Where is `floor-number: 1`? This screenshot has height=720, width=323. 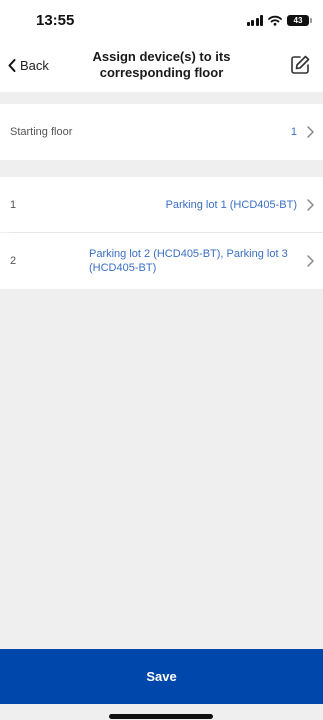 floor-number: 1 is located at coordinates (13, 204).